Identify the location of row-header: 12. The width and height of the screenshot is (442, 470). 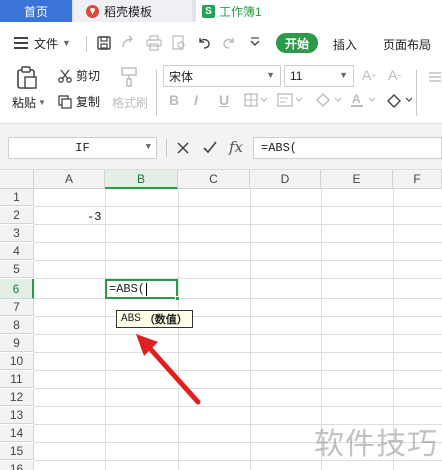
(17, 397).